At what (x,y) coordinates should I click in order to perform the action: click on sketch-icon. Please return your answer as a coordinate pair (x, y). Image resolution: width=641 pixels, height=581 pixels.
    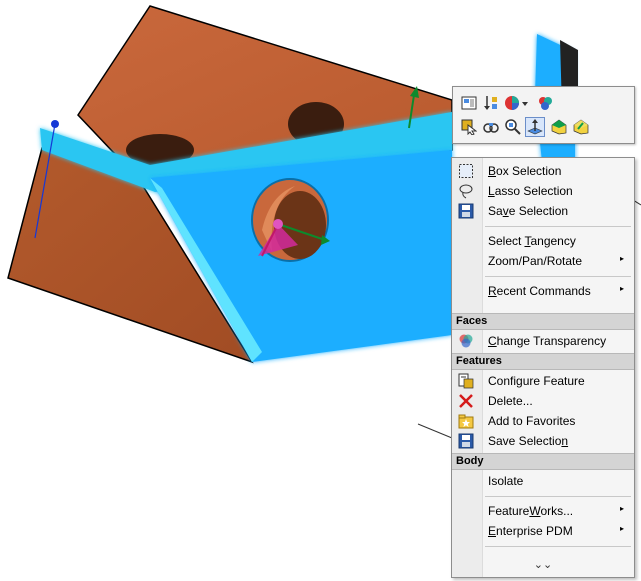
    Looking at the image, I should click on (559, 127).